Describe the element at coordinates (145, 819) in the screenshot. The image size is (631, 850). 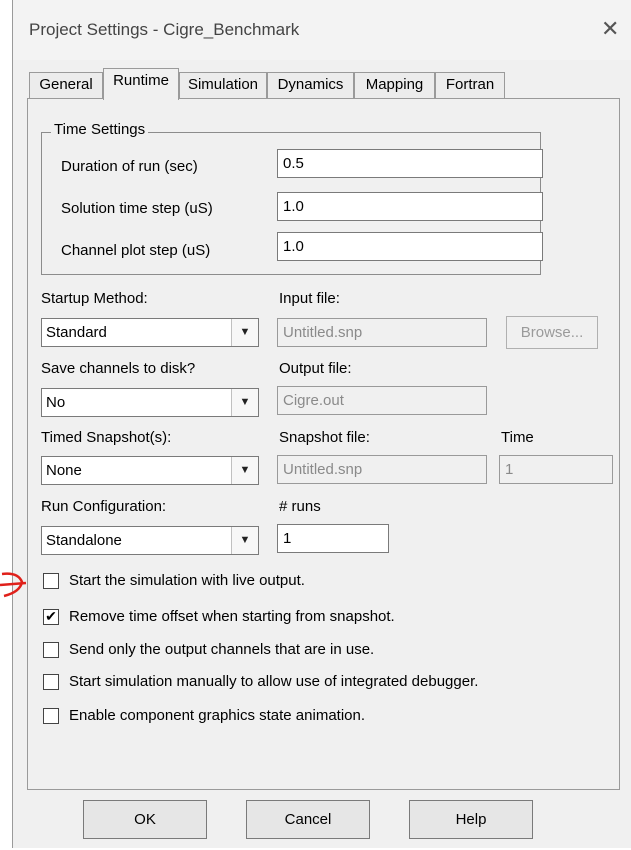
I see `ok-button: OK` at that location.